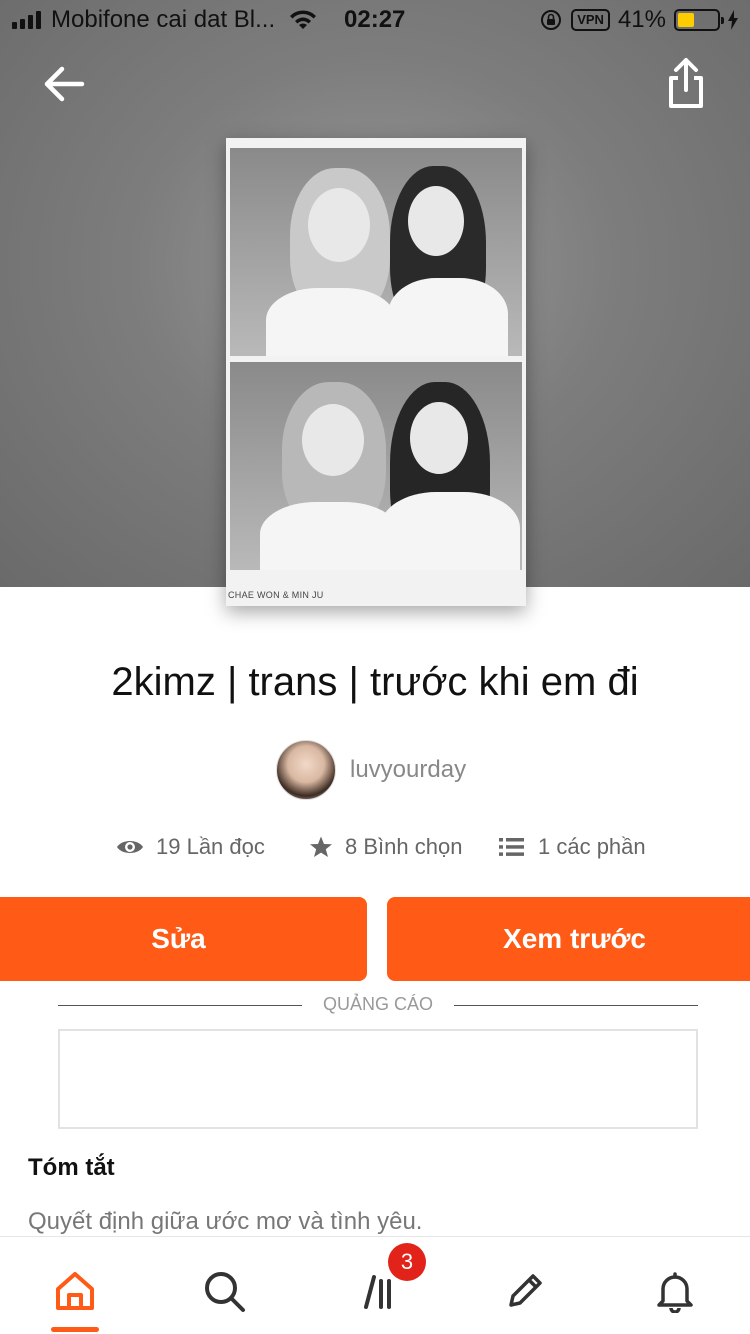  I want to click on parts-count: 1 các phần, so click(592, 846).